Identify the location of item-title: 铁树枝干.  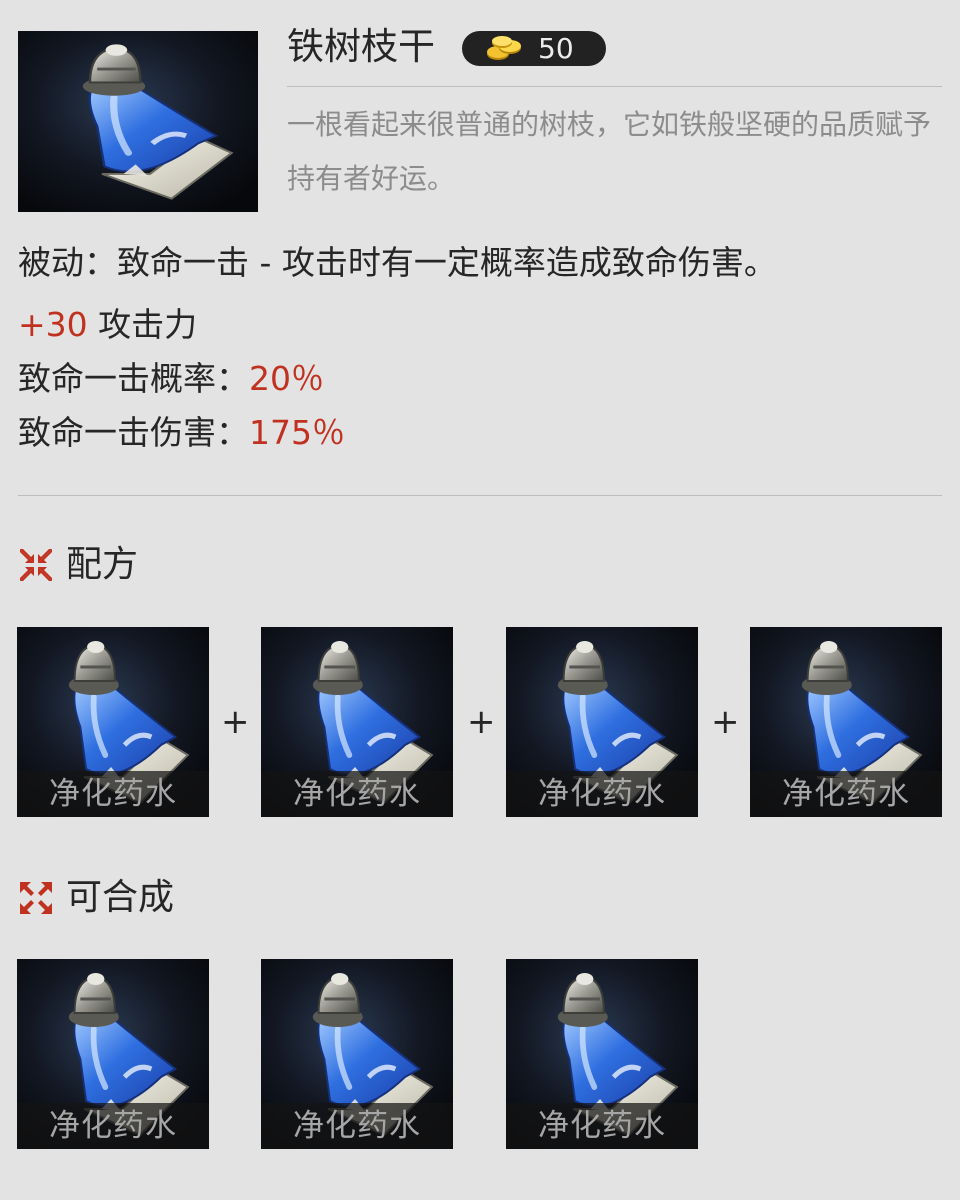
(361, 46).